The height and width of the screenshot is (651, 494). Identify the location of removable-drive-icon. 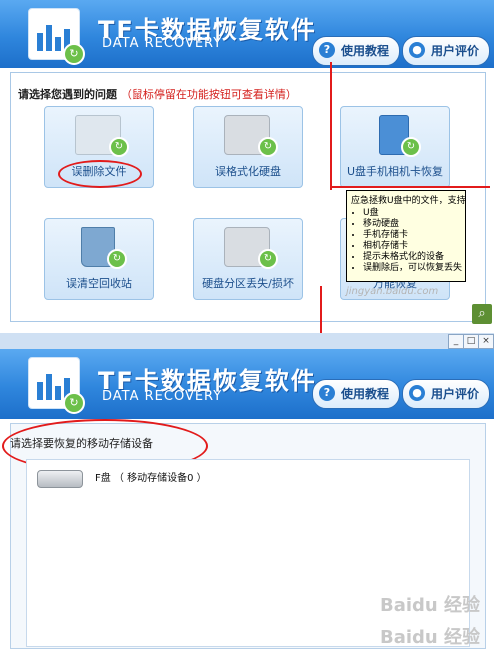
(60, 479).